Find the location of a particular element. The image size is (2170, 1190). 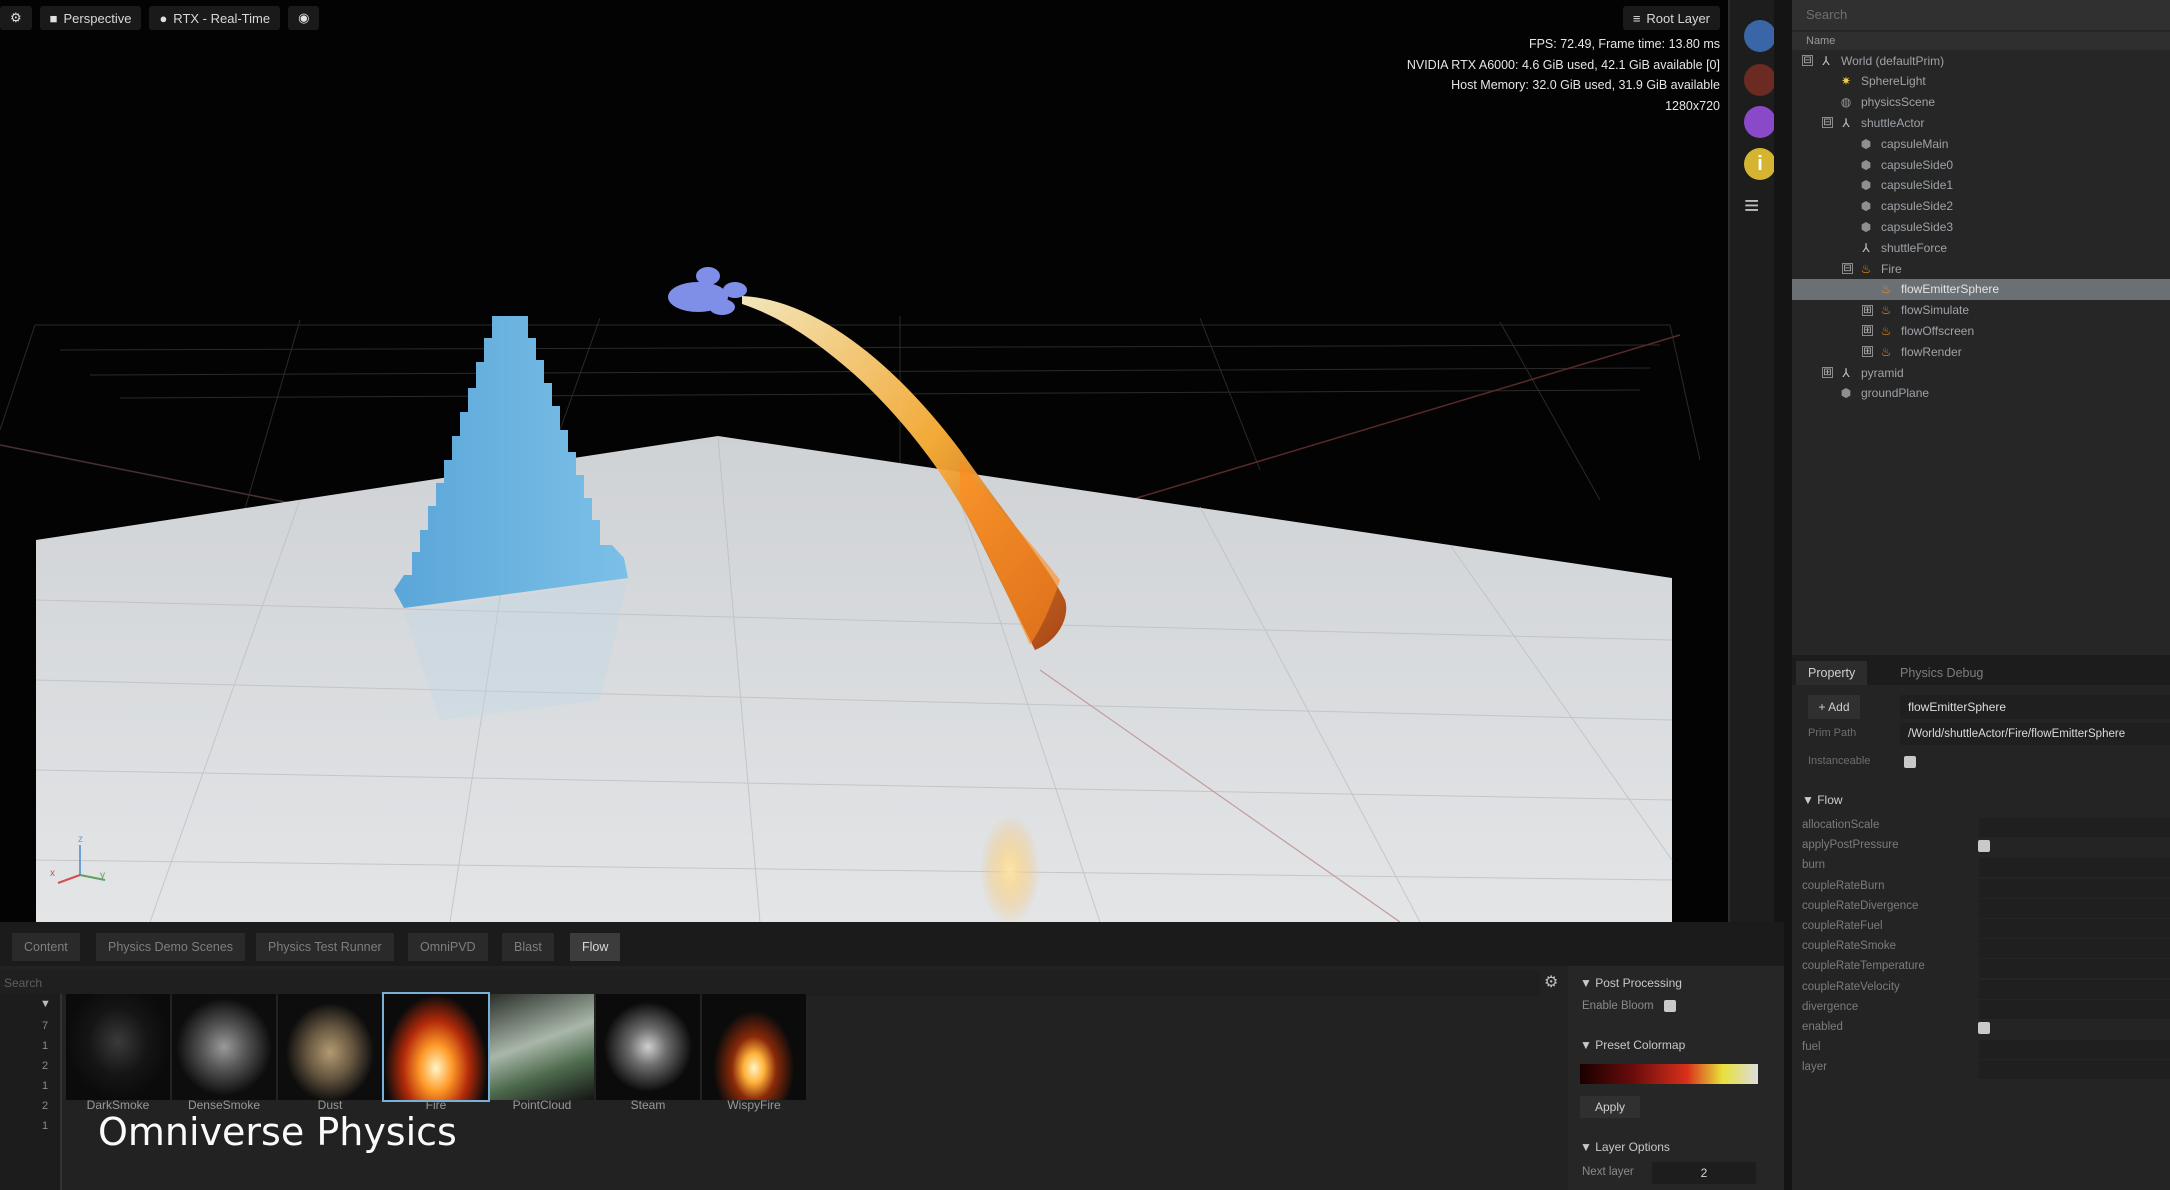

next-layer-field: 2 is located at coordinates (1704, 1173).